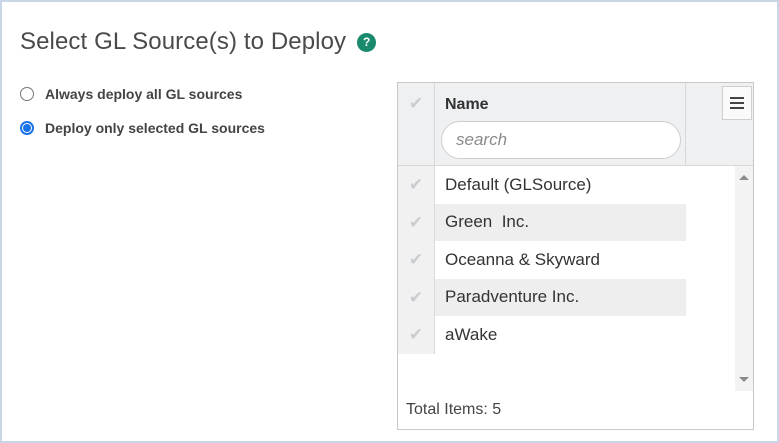 The image size is (779, 443). Describe the element at coordinates (467, 105) in the screenshot. I see `column-header-name: Name` at that location.